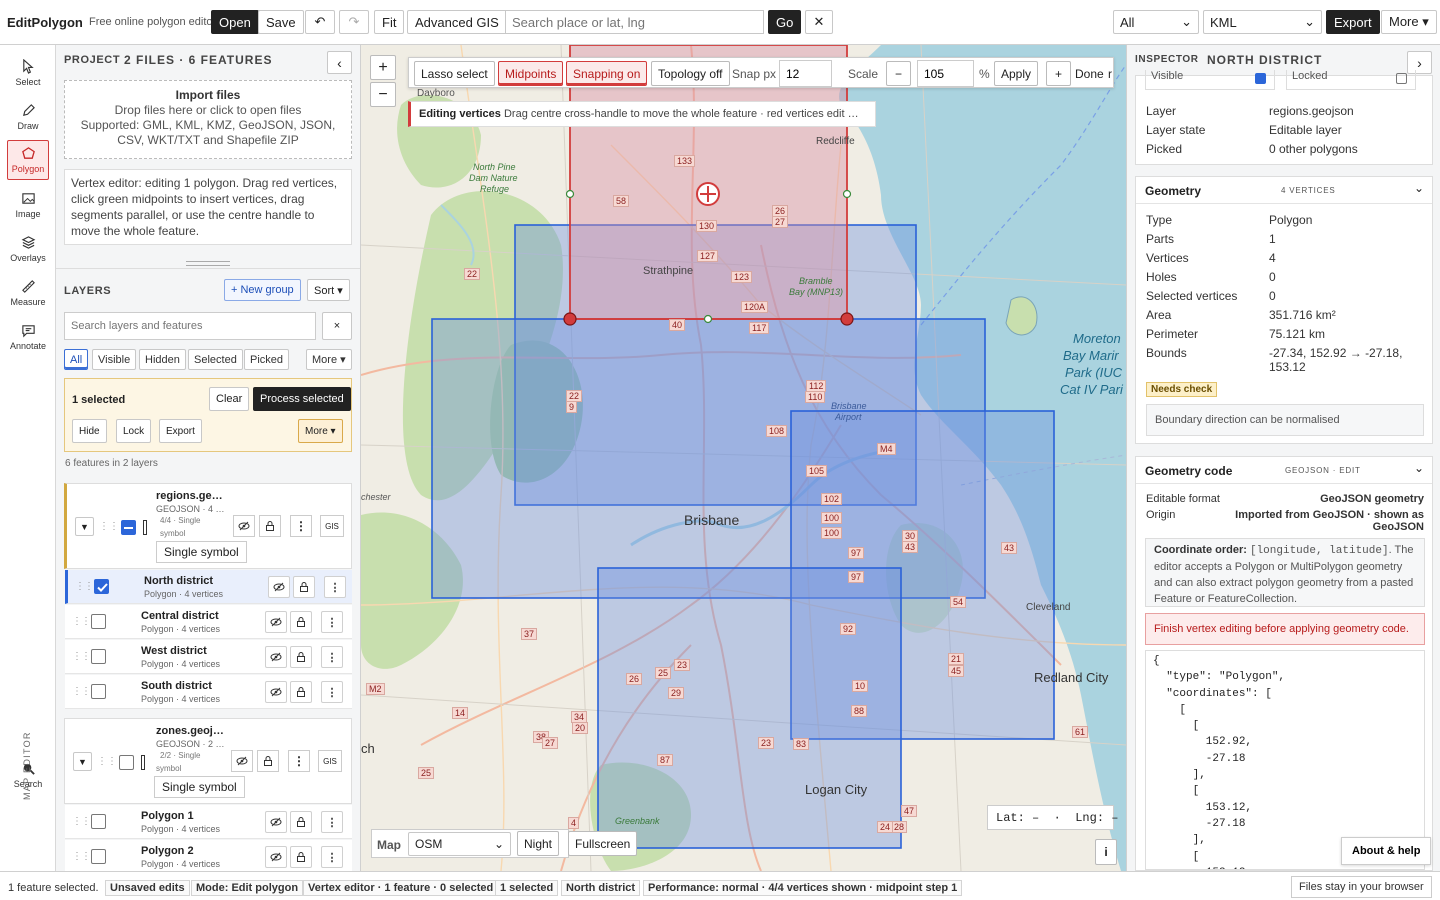 The height and width of the screenshot is (900, 1440). I want to click on feature-row-south: ⋮⋮ South district Polygon · 4 vertices ⋮, so click(208, 692).